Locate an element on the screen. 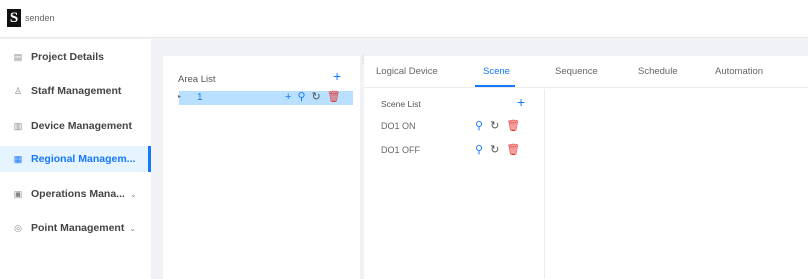 The height and width of the screenshot is (279, 808). grid-icon: ▦ is located at coordinates (18, 158).